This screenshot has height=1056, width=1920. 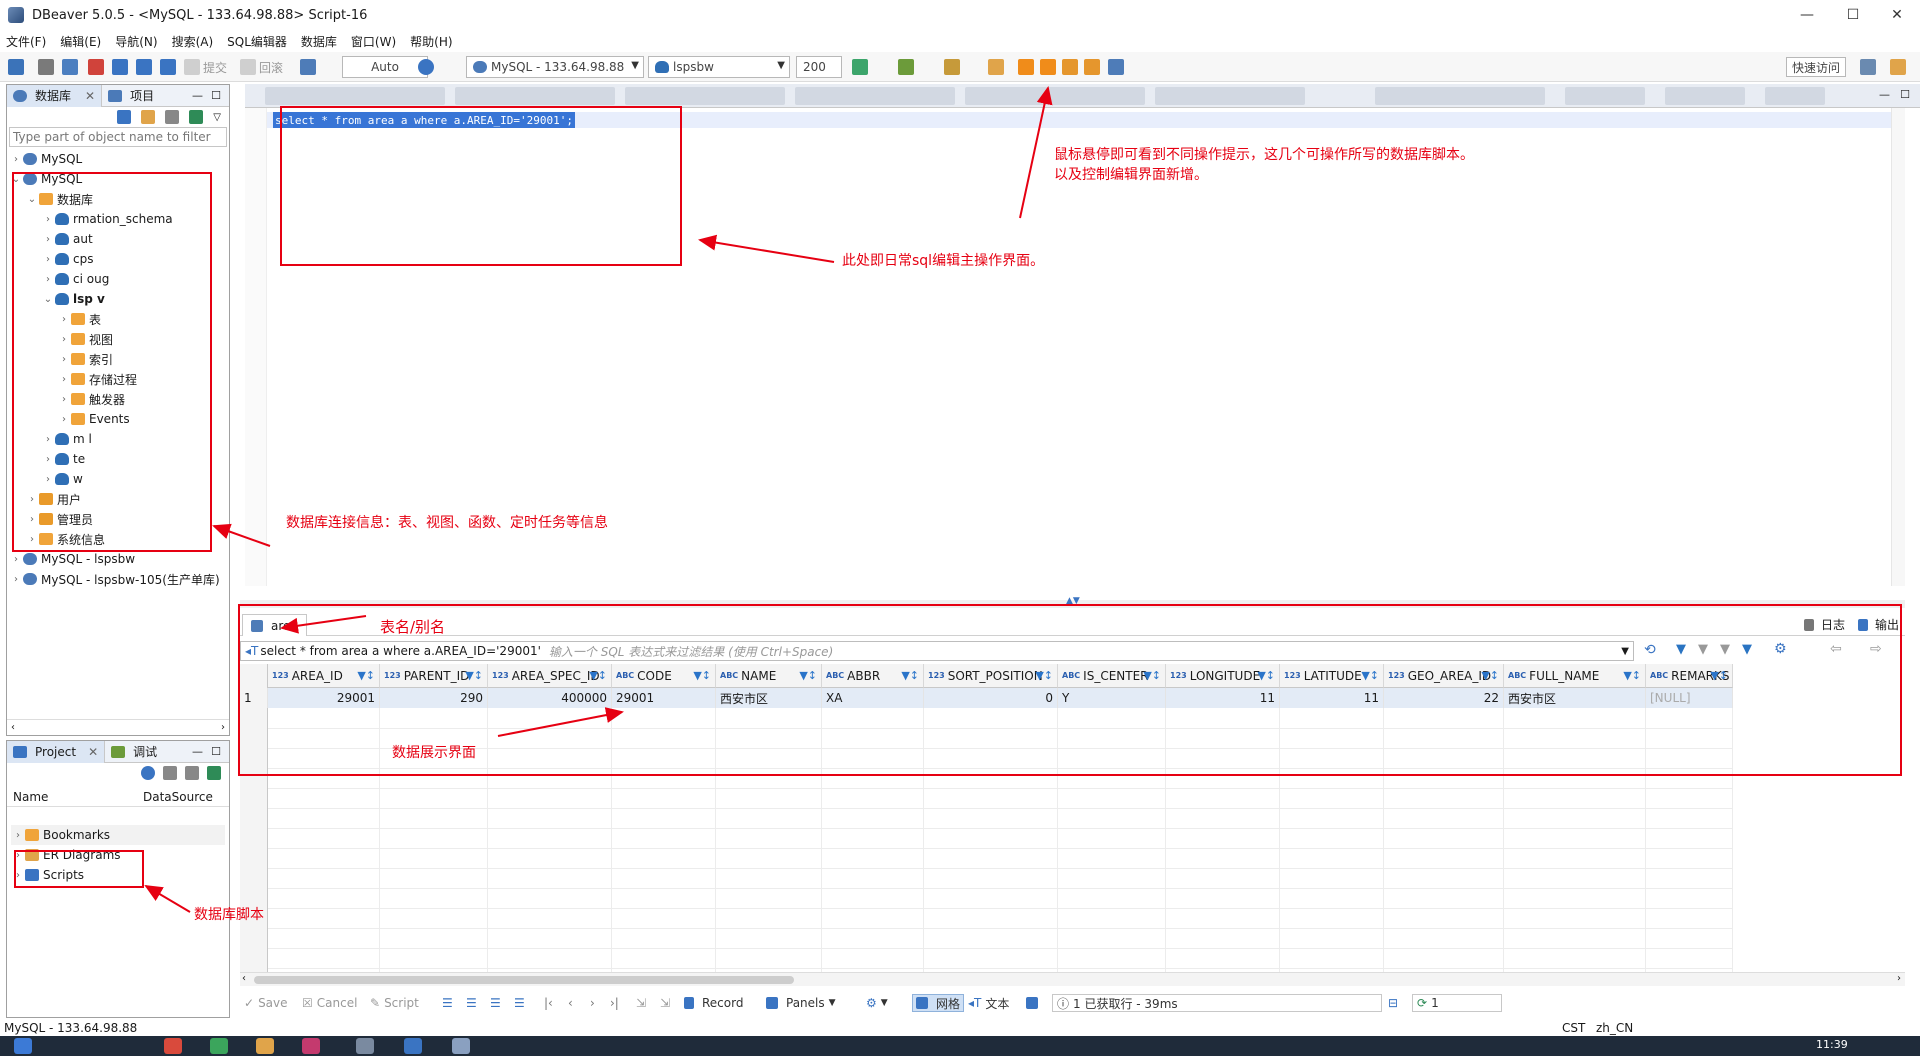 I want to click on windows-start-icon, so click(x=23, y=1046).